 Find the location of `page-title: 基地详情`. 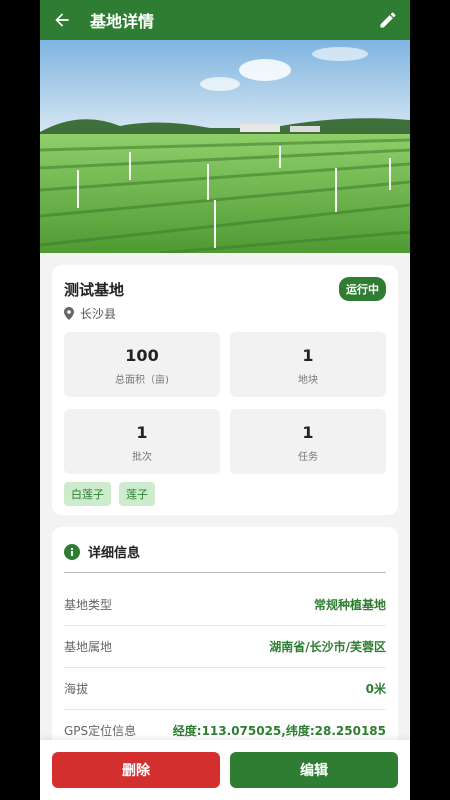

page-title: 基地详情 is located at coordinates (122, 21).